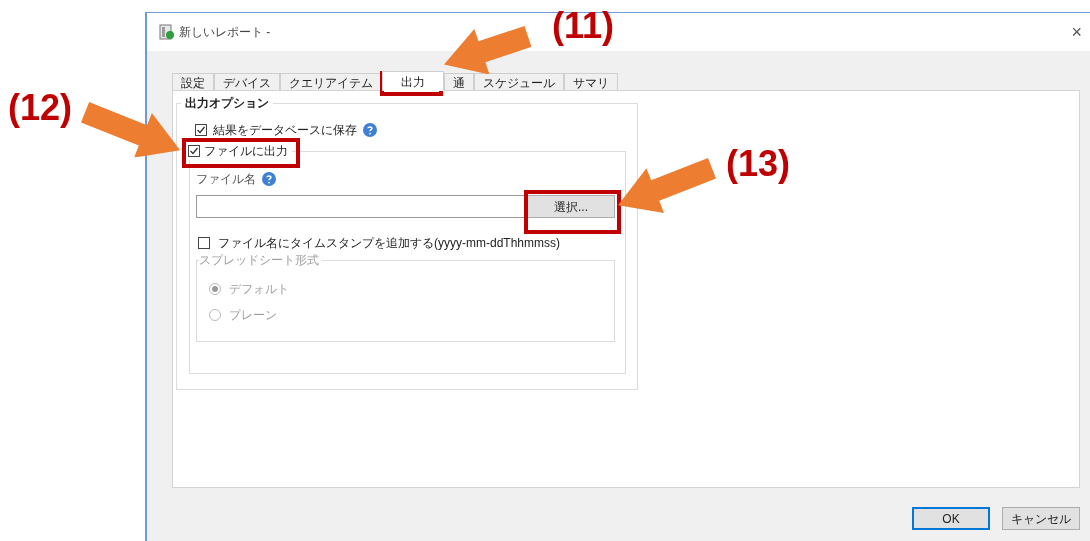 The height and width of the screenshot is (541, 1090). I want to click on window-title: 新しいレポート -, so click(225, 32).